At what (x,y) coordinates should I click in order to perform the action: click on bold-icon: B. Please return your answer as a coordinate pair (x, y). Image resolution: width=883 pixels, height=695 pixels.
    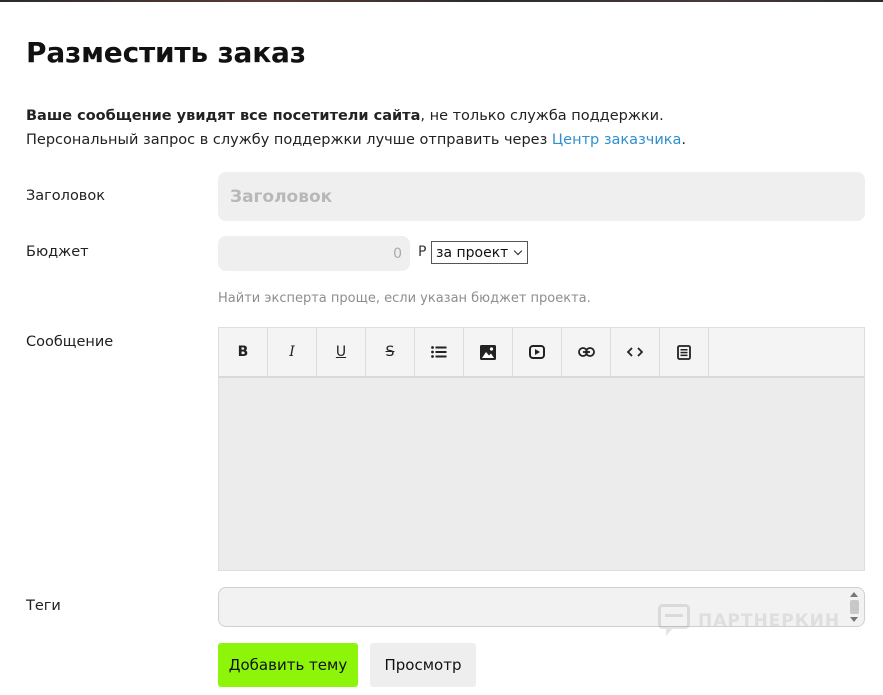
    Looking at the image, I should click on (243, 352).